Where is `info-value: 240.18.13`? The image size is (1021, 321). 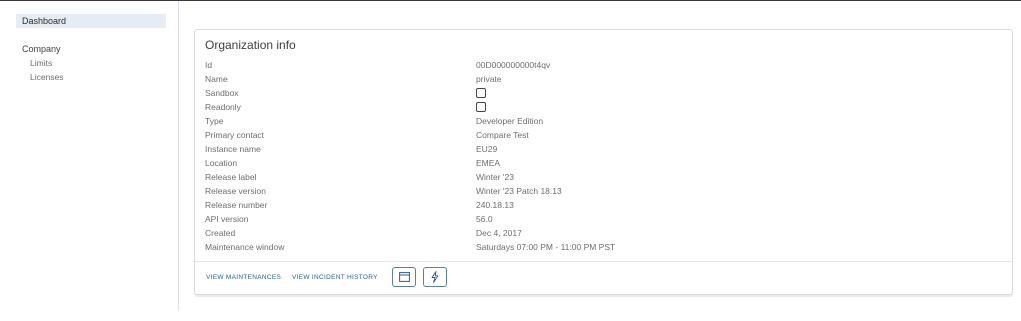 info-value: 240.18.13 is located at coordinates (495, 205).